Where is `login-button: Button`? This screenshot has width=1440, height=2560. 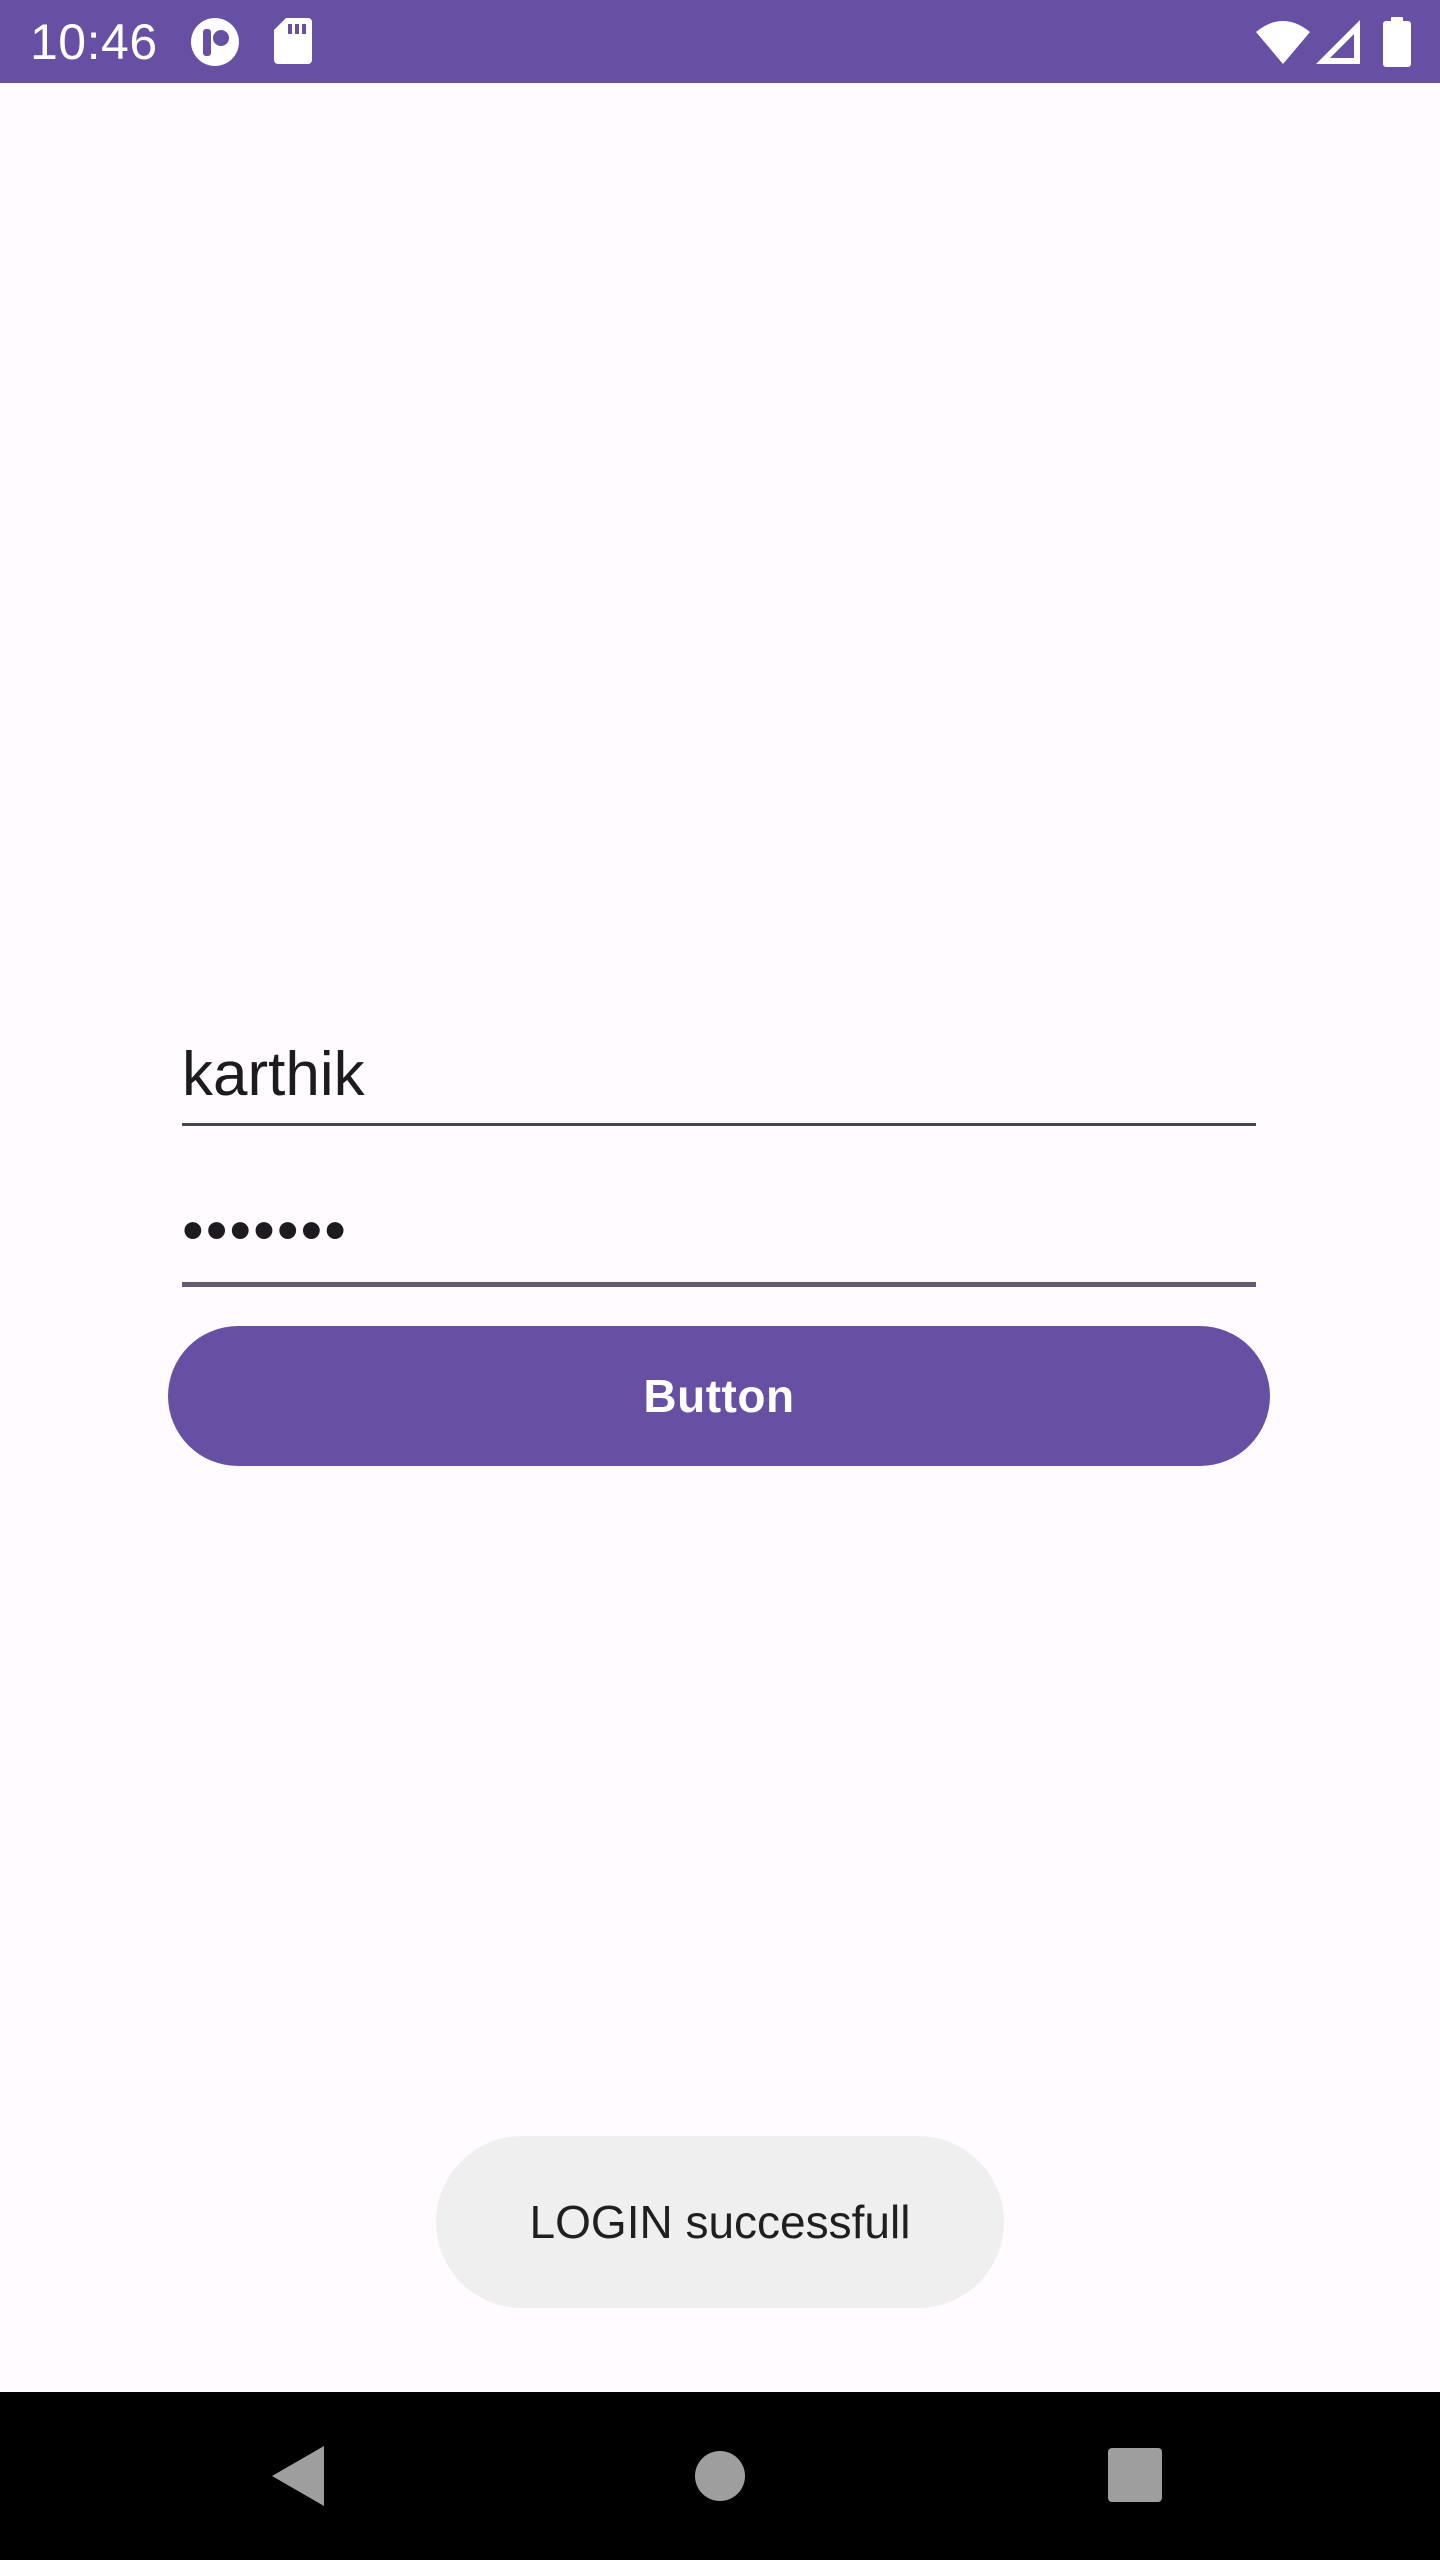 login-button: Button is located at coordinates (719, 1396).